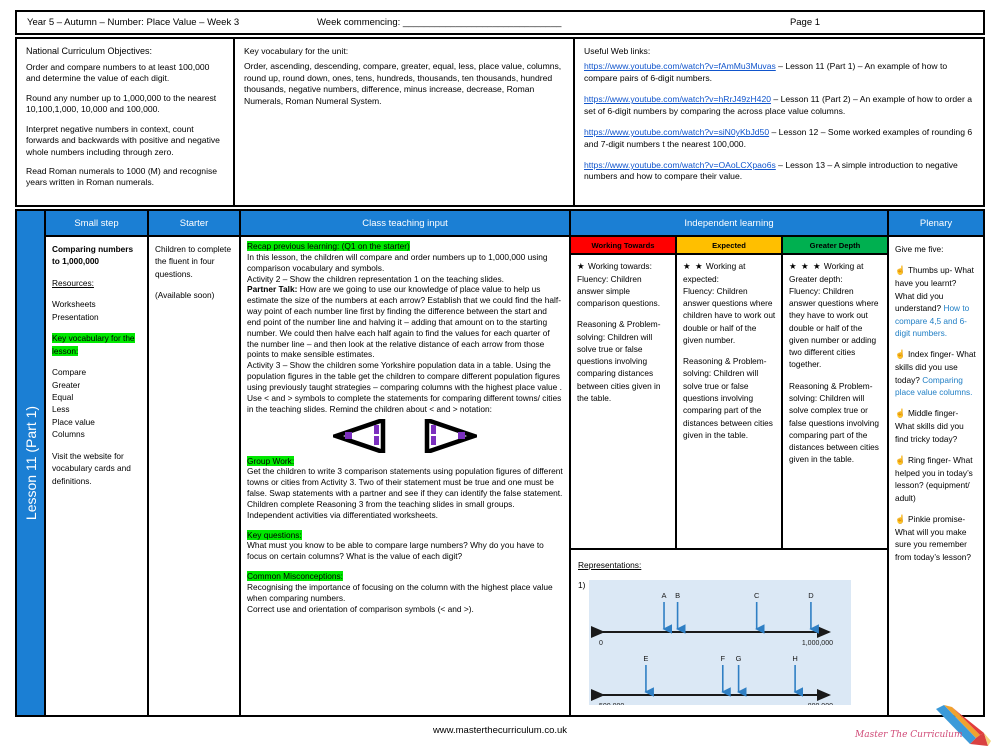 Image resolution: width=1000 pixels, height=750 pixels. Describe the element at coordinates (73, 421) in the screenshot. I see `vocab-item: Place value` at that location.